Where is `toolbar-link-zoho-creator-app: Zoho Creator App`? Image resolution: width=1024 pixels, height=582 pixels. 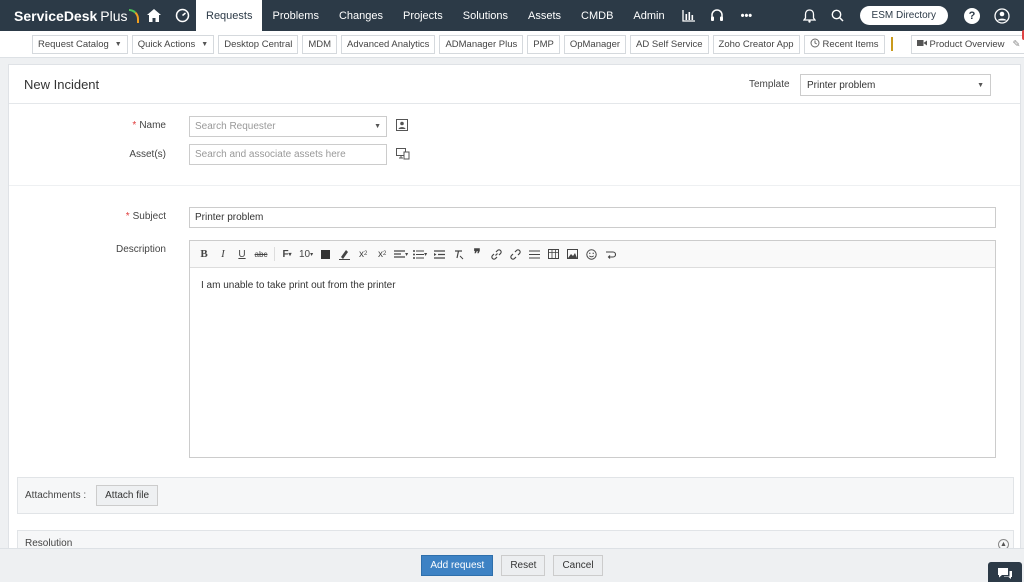
toolbar-link-zoho-creator-app: Zoho Creator App is located at coordinates (756, 44).